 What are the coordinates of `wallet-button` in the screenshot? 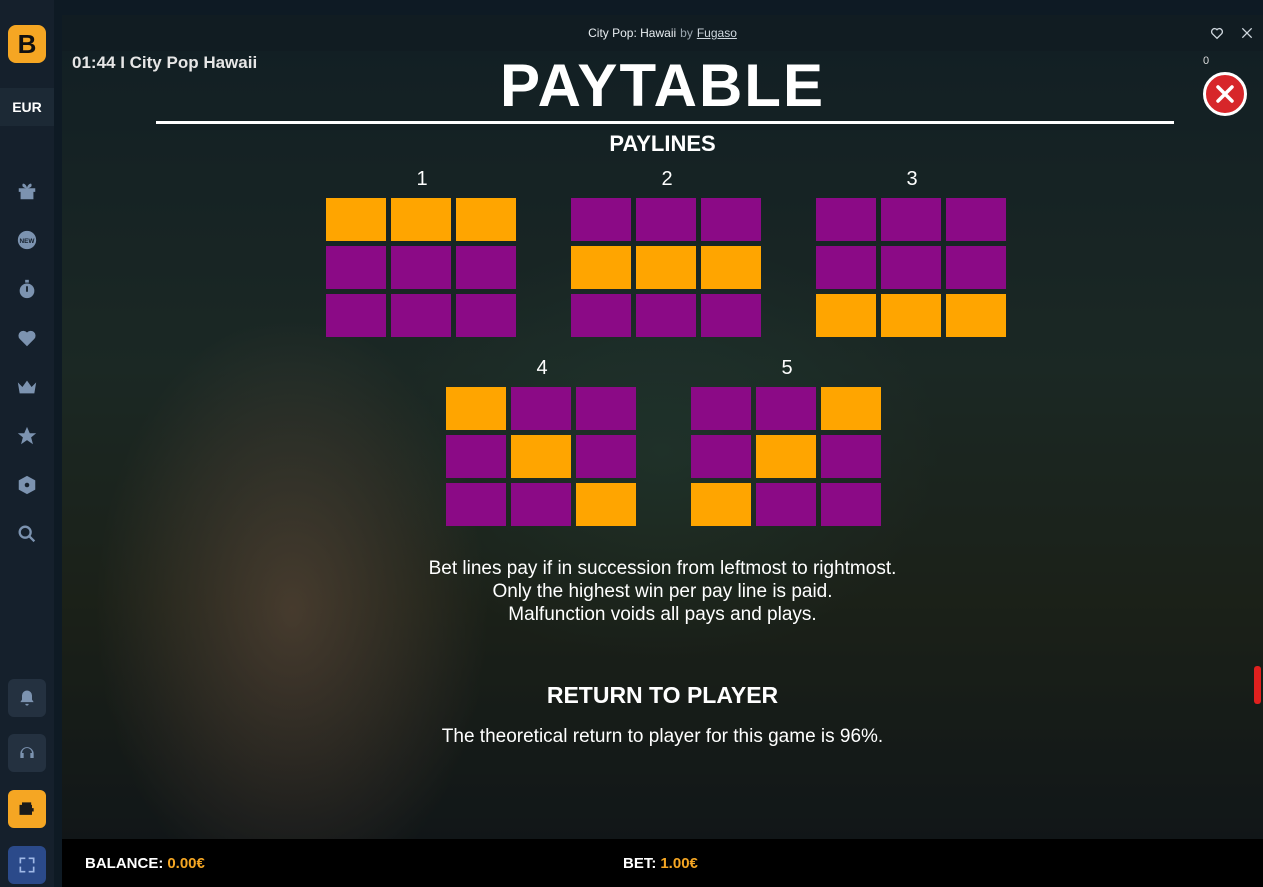 It's located at (27, 809).